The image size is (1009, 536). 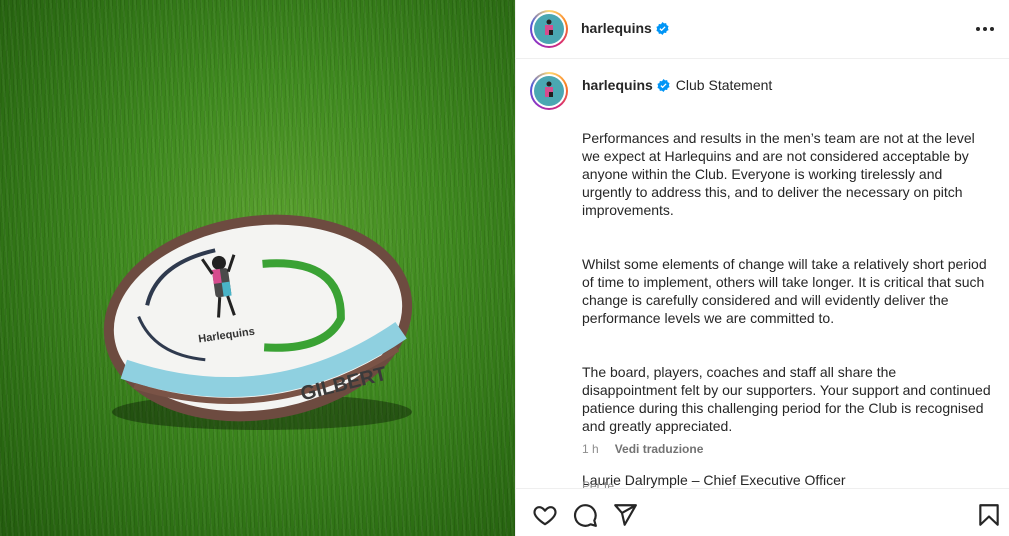 I want to click on caption-header: harlequins Club Statement, so click(x=677, y=85).